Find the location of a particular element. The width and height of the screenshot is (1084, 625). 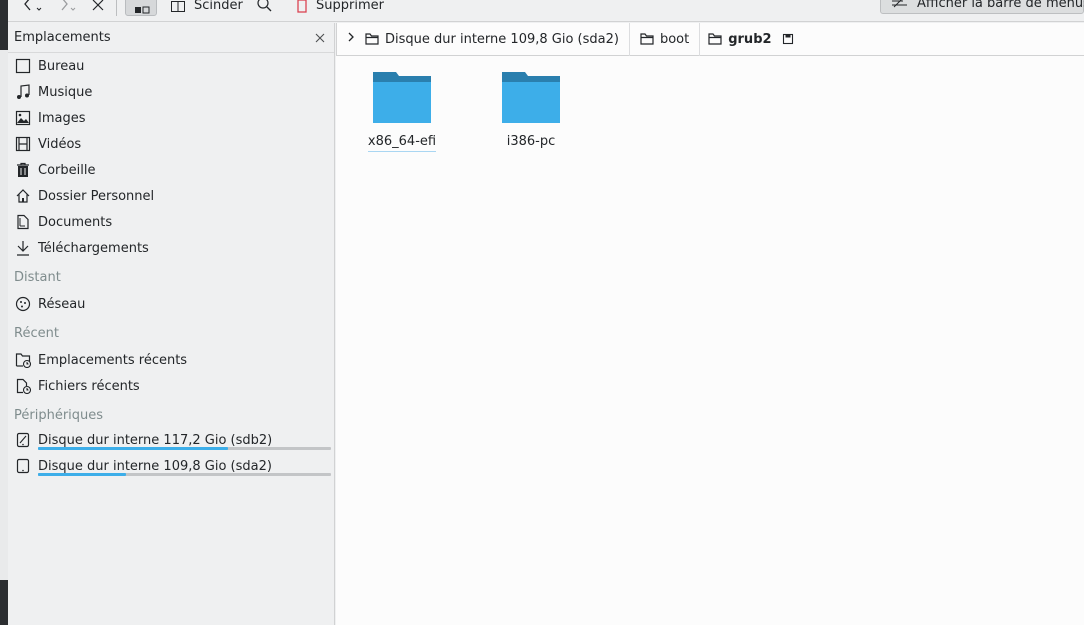

places-panel-header: Emplacements is located at coordinates (171, 38).